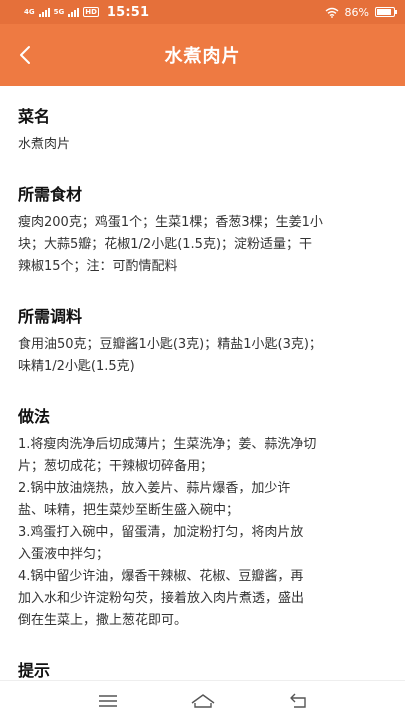 This screenshot has width=405, height=720. What do you see at coordinates (34, 416) in the screenshot?
I see `section-title: 做法` at bounding box center [34, 416].